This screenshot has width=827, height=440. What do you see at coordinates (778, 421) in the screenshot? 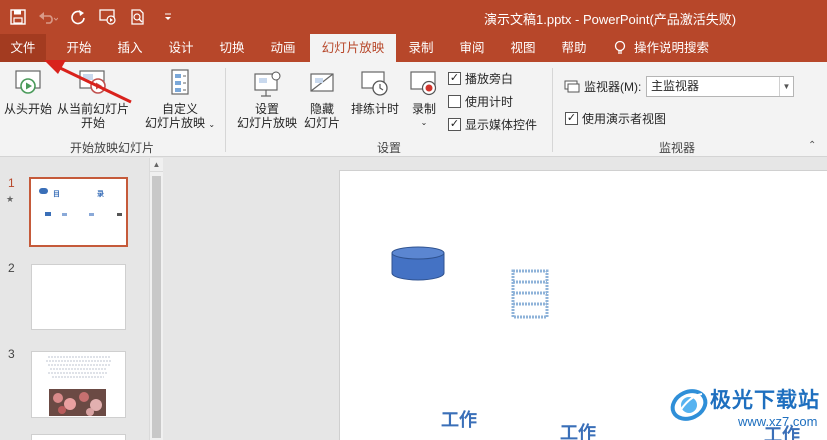
I see `watermark-url: www.xz7.com` at bounding box center [778, 421].